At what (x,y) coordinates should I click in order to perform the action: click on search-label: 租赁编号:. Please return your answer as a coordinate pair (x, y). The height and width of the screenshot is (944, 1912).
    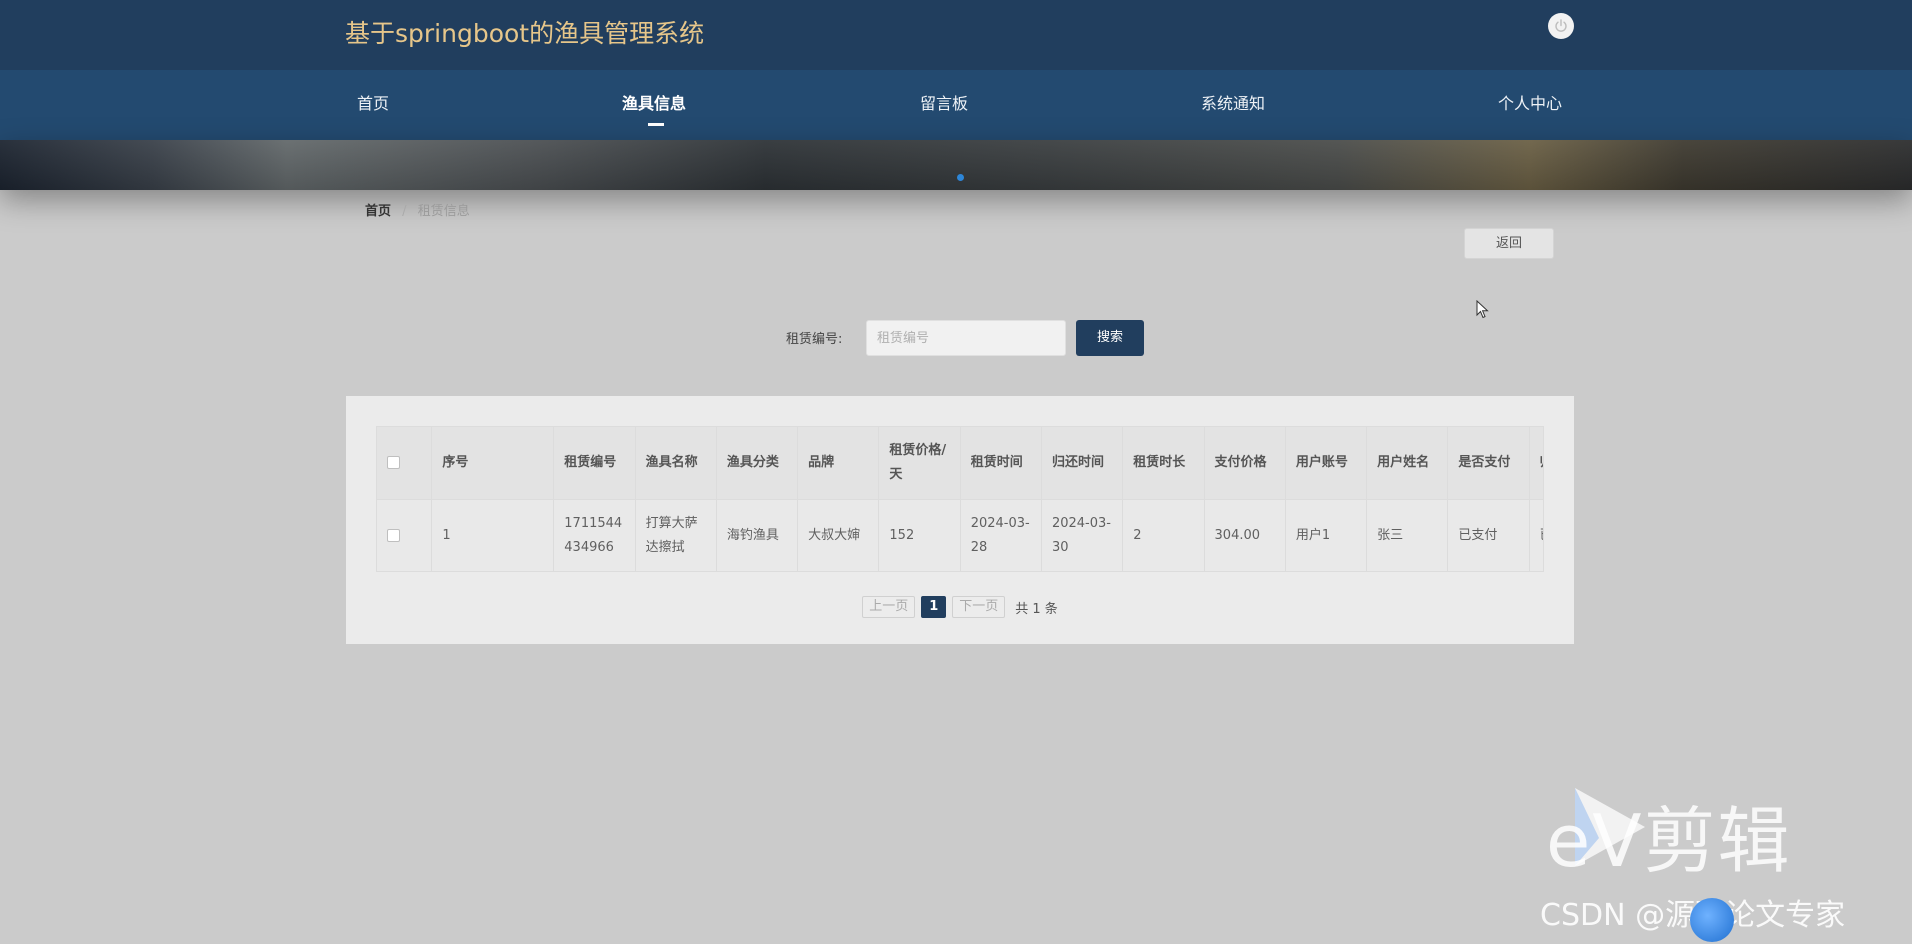
    Looking at the image, I should click on (814, 339).